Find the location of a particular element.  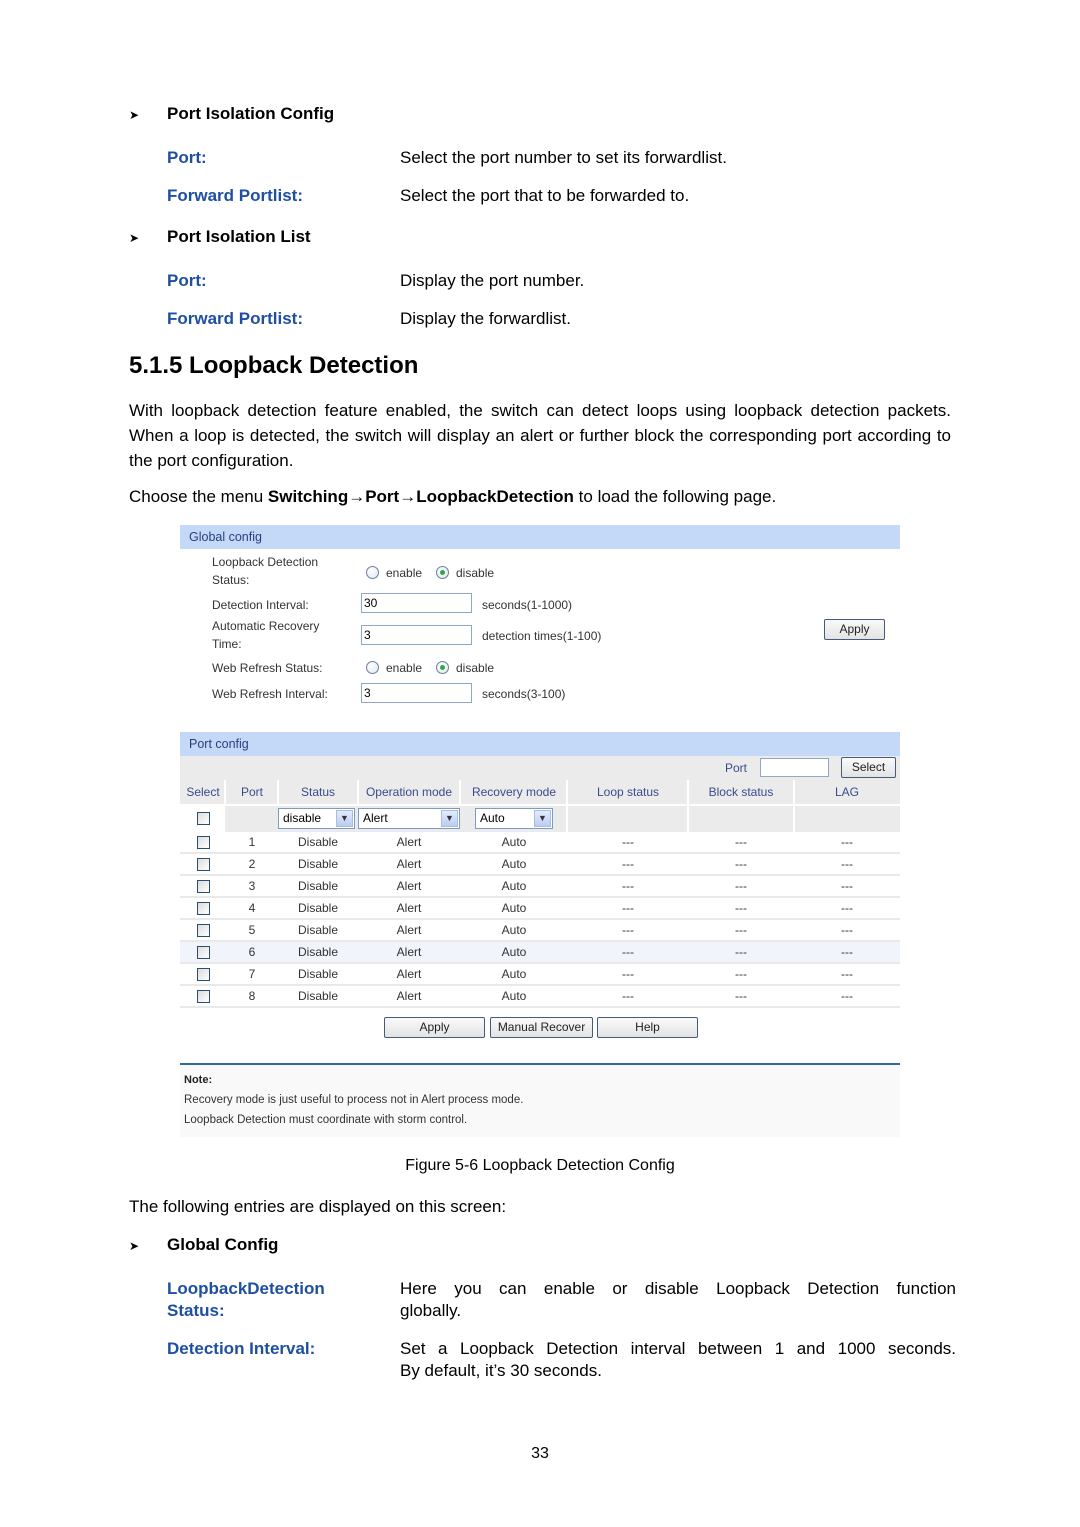

help-button: Help is located at coordinates (647, 1027).